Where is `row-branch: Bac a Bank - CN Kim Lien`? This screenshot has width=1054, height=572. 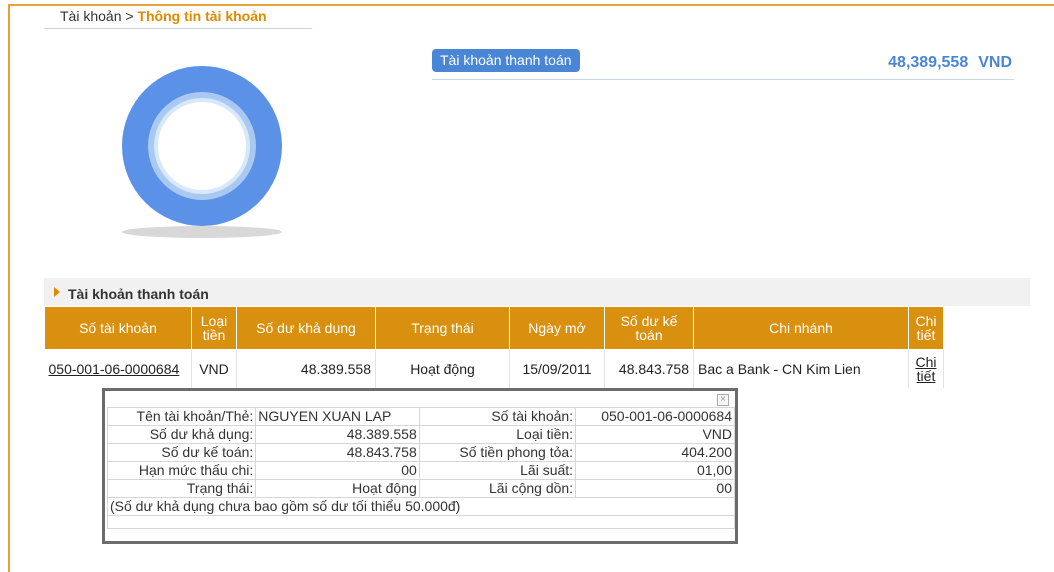
row-branch: Bac a Bank - CN Kim Lien is located at coordinates (801, 368).